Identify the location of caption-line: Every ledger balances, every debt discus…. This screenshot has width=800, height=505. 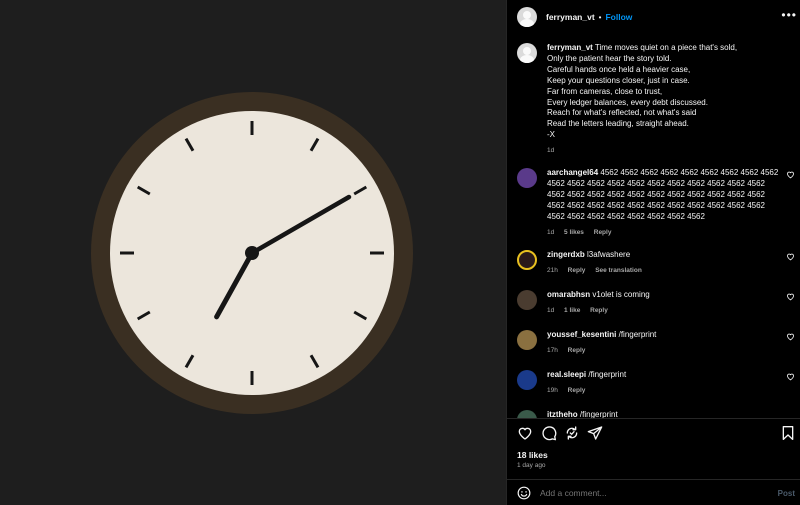
(627, 102).